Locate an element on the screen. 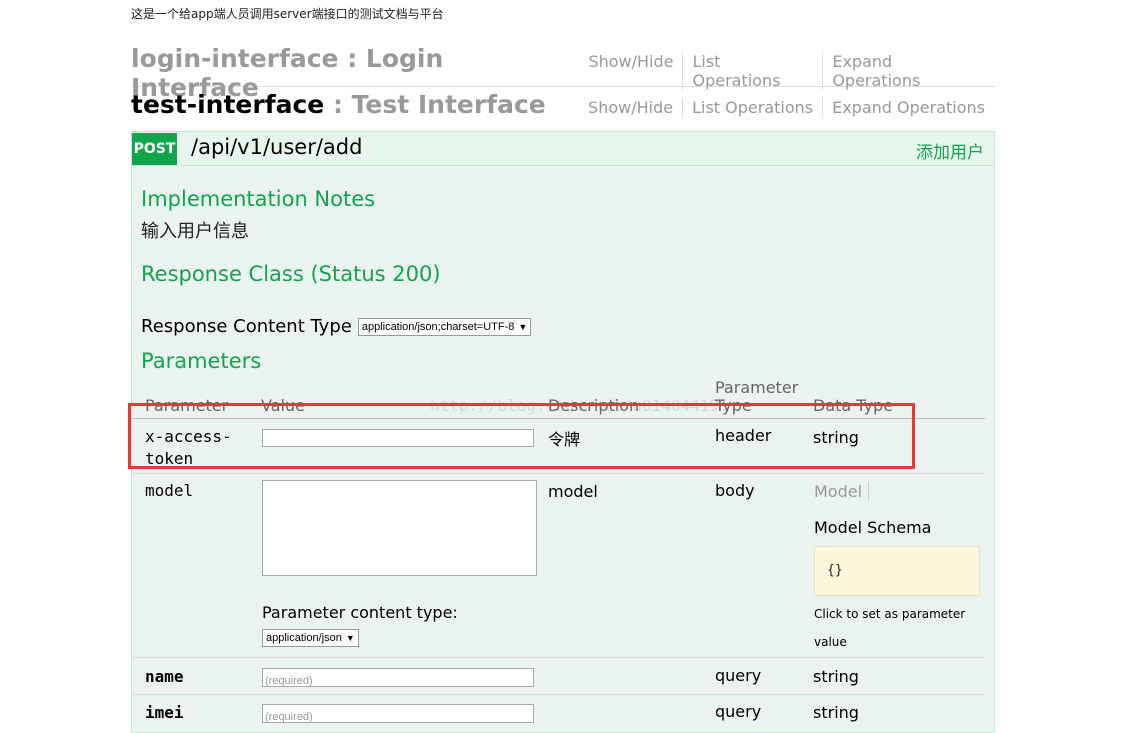  http-method-badge: POST is located at coordinates (154, 149).